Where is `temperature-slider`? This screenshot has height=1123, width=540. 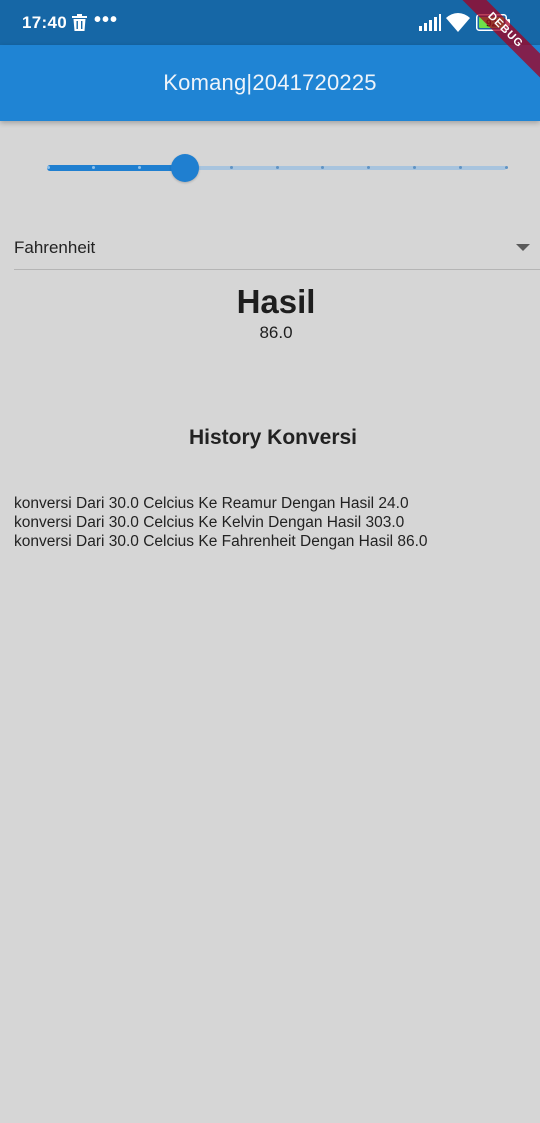
temperature-slider is located at coordinates (277, 168).